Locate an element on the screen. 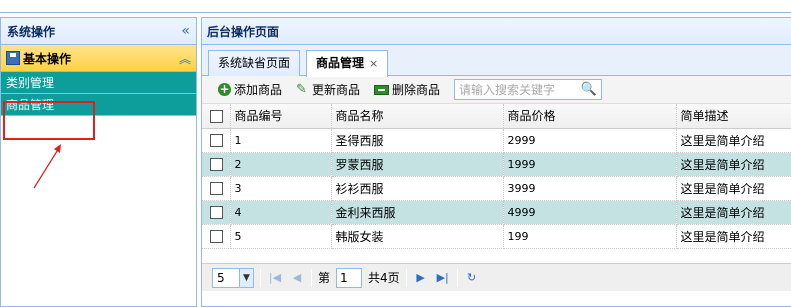 The image size is (791, 307). table-row: 2 罗蒙西服 1999 这里是简单介绍 is located at coordinates (496, 164).